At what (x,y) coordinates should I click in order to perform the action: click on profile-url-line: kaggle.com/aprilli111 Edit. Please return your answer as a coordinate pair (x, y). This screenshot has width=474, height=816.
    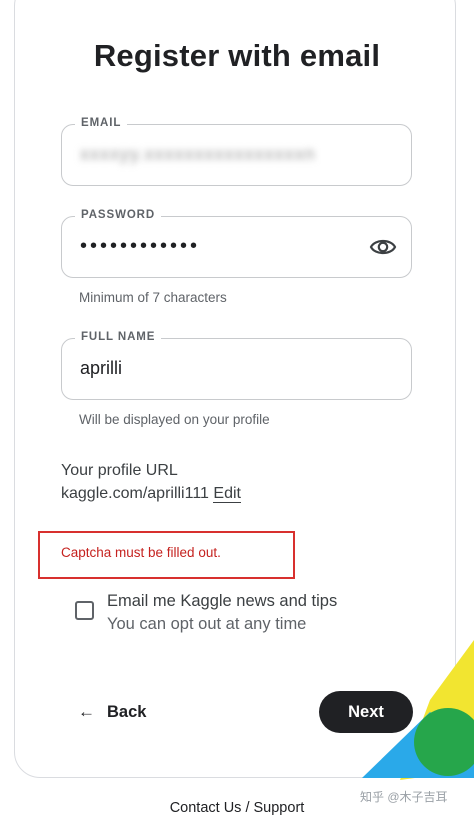
    Looking at the image, I should click on (151, 494).